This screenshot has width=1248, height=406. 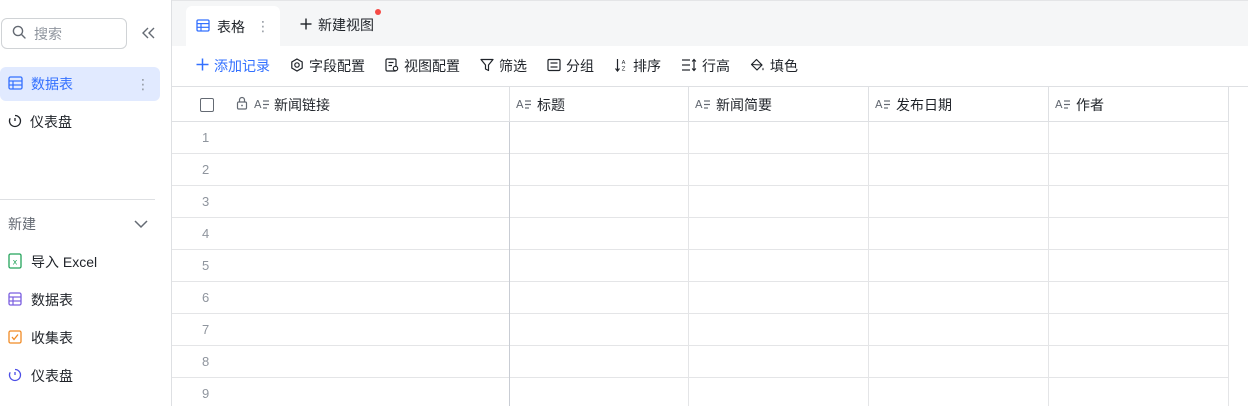 What do you see at coordinates (551, 104) in the screenshot?
I see `column-header-label: 标题` at bounding box center [551, 104].